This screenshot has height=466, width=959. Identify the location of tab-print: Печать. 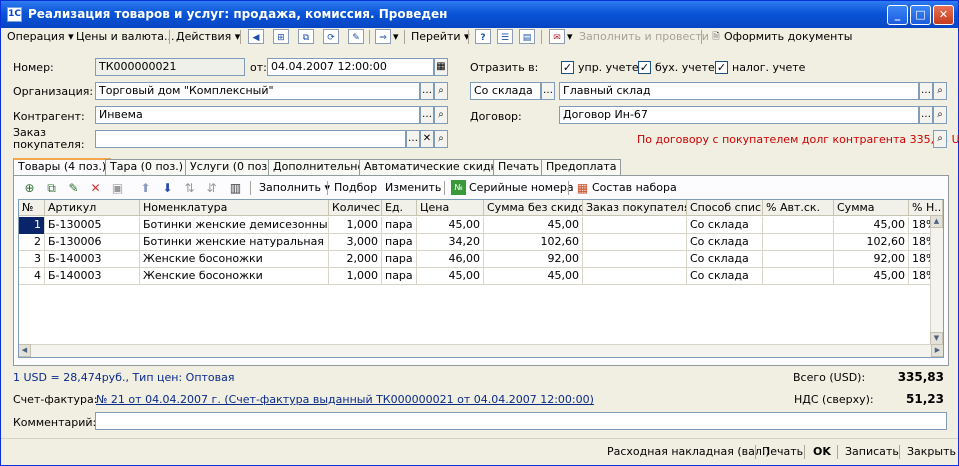
(519, 167).